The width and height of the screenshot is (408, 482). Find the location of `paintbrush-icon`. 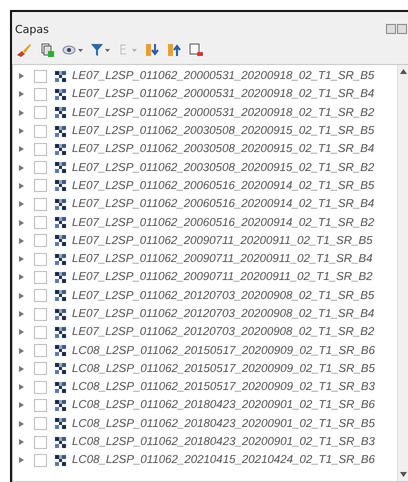

paintbrush-icon is located at coordinates (24, 50).